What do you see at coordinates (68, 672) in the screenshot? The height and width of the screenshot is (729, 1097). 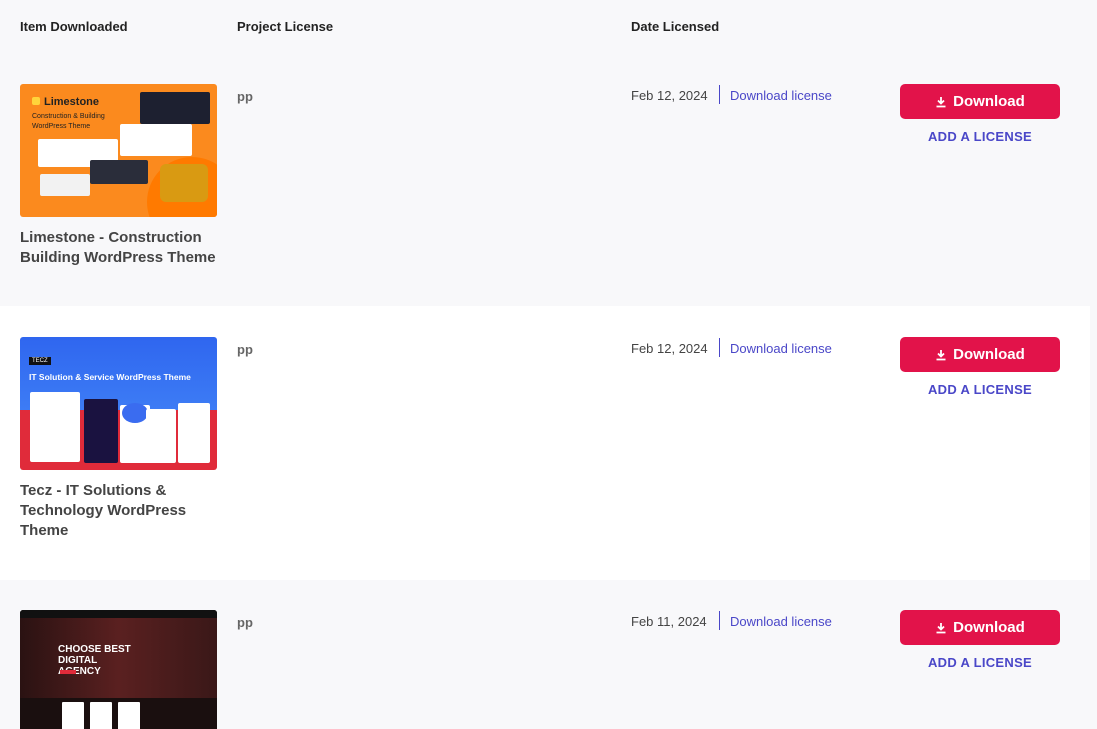 I see `thumbnail-cta` at bounding box center [68, 672].